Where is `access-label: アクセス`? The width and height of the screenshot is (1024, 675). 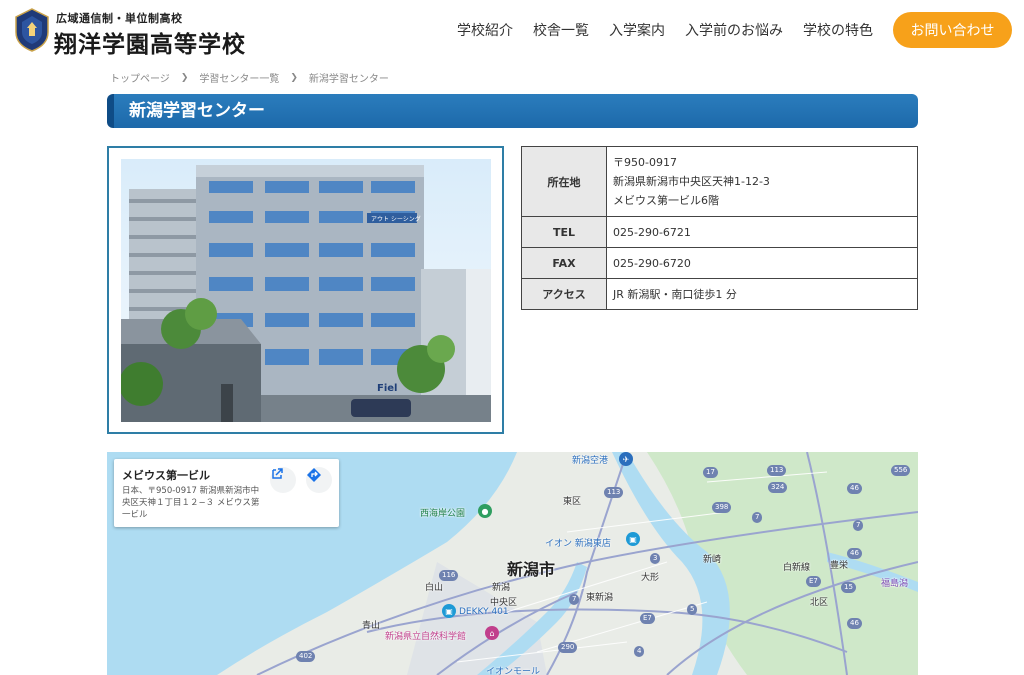 access-label: アクセス is located at coordinates (564, 294).